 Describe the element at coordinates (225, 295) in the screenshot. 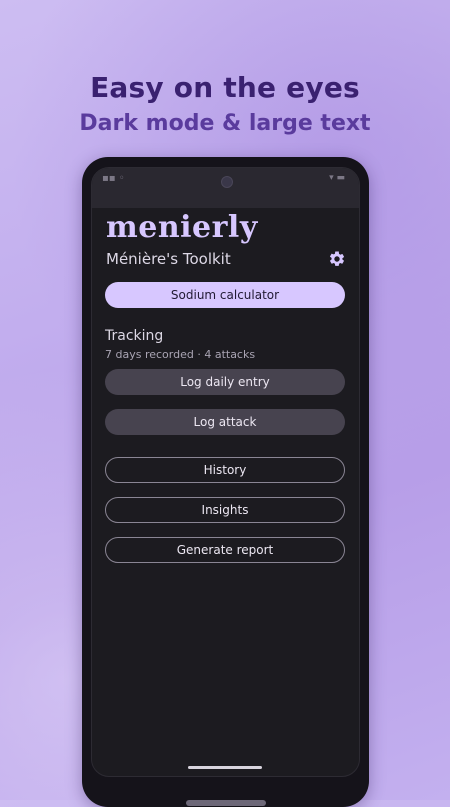

I see `sodium-calculator-button: Sodium calculator` at that location.